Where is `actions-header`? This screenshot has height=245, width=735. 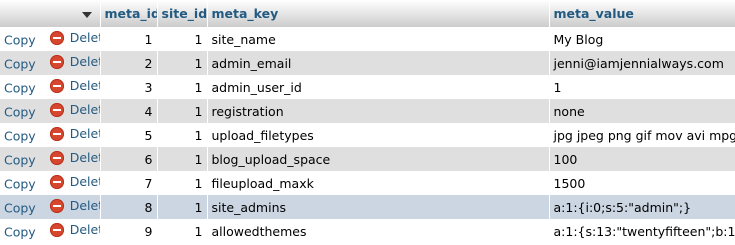
actions-header is located at coordinates (50, 13).